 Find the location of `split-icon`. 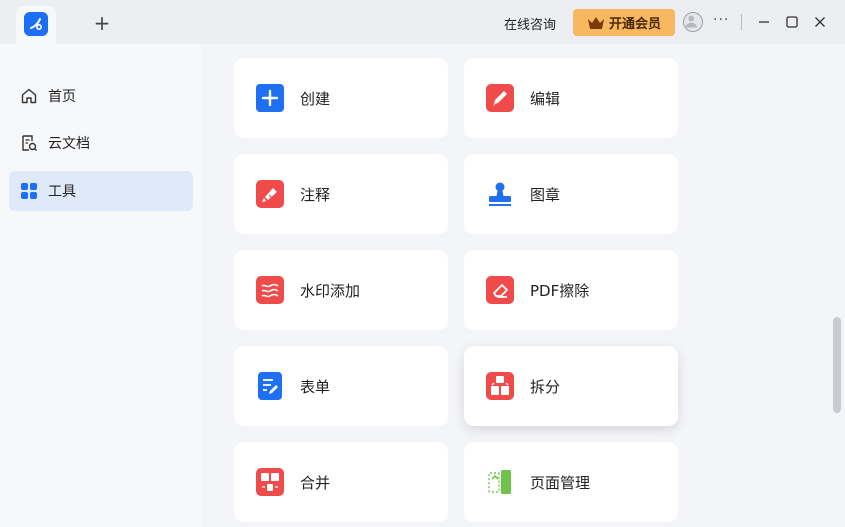

split-icon is located at coordinates (500, 386).